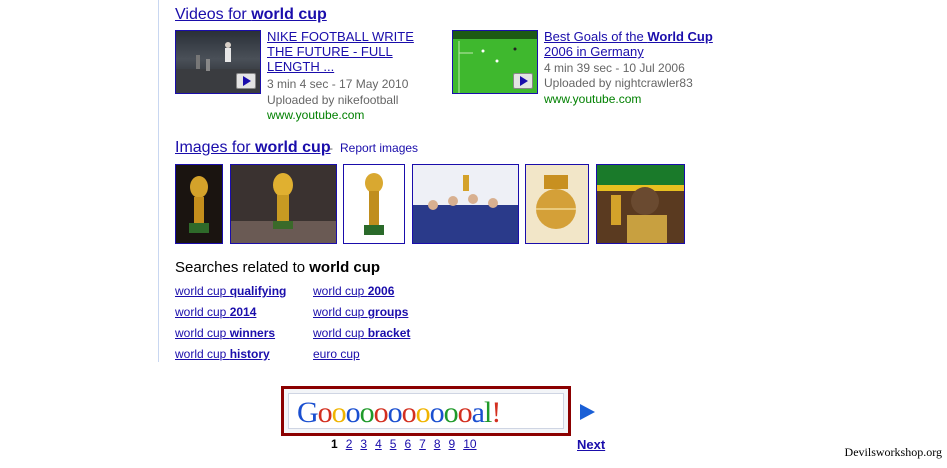 The height and width of the screenshot is (468, 947). Describe the element at coordinates (618, 83) in the screenshot. I see `video-uploader: Uploaded by nightcrawler83` at that location.